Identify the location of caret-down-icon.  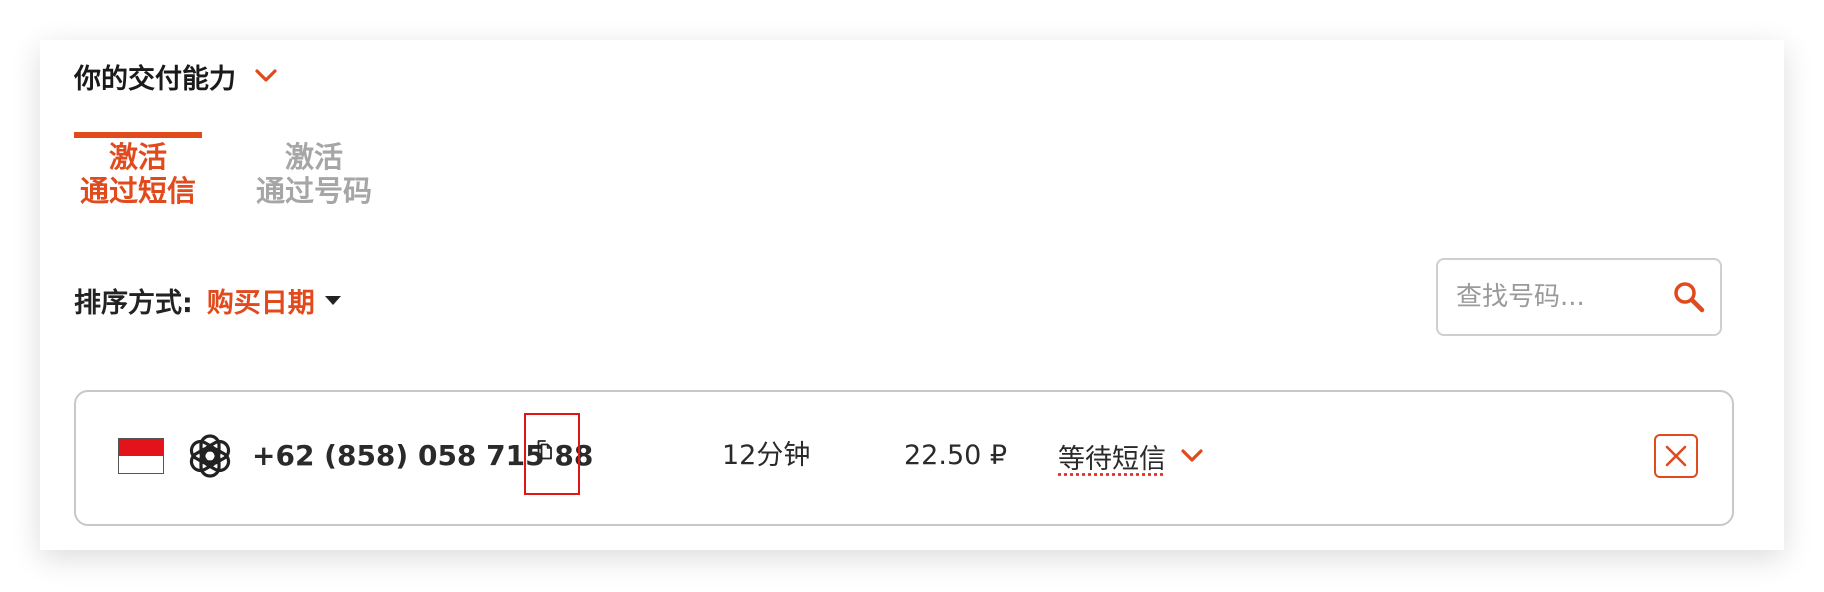
(332, 300).